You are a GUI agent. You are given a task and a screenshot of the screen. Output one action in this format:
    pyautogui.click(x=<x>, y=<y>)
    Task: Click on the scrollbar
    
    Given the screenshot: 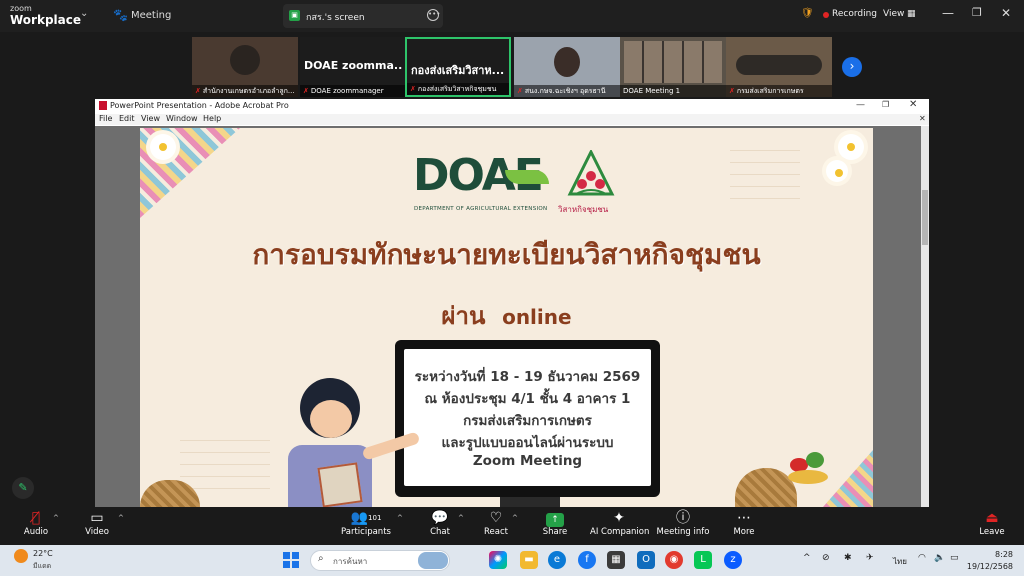 What is the action you would take?
    pyautogui.click(x=925, y=316)
    